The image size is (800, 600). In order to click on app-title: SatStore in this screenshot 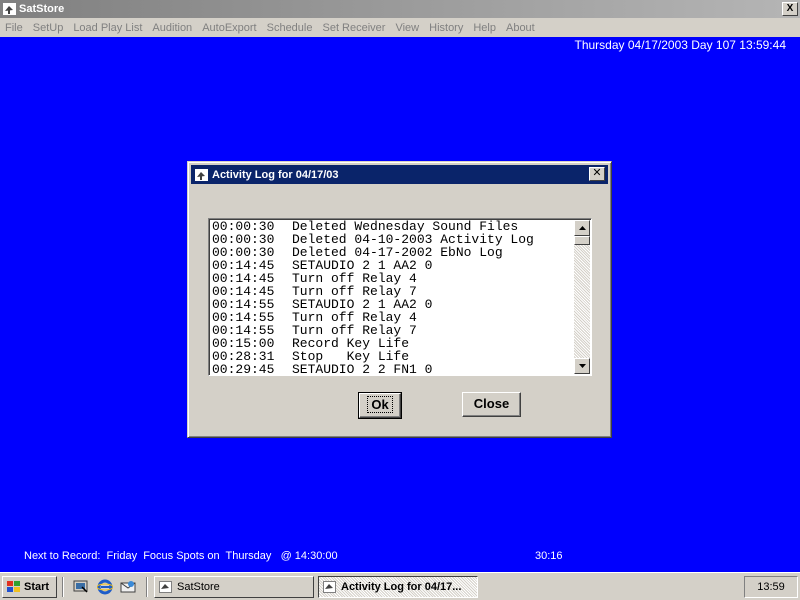, I will do `click(42, 9)`.